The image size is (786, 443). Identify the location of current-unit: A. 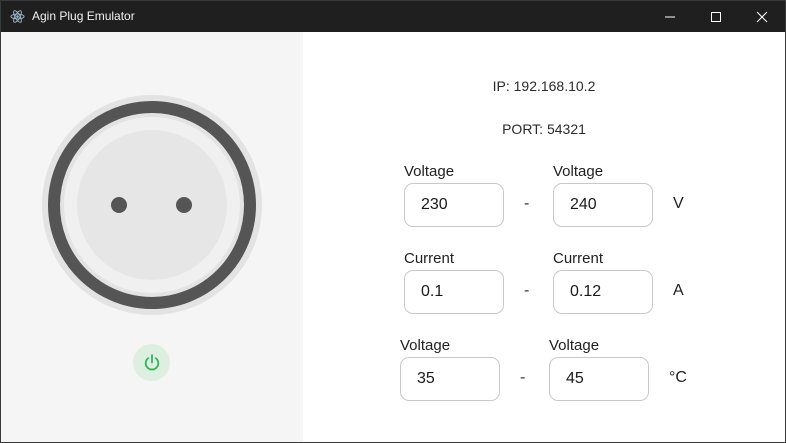
(678, 290).